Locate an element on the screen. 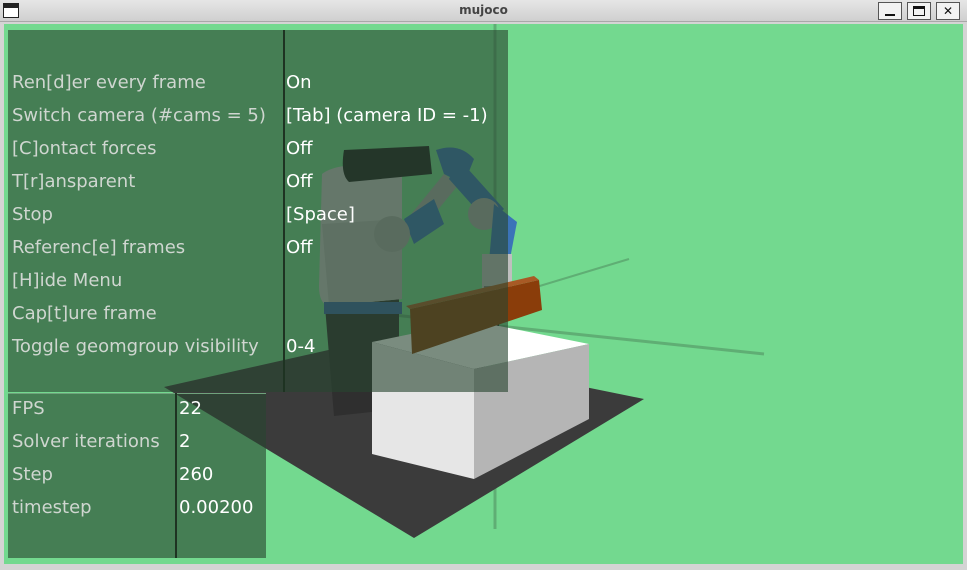 This screenshot has width=967, height=570. menu-label-geomgroup: Toggle geomgroup visibility is located at coordinates (135, 348).